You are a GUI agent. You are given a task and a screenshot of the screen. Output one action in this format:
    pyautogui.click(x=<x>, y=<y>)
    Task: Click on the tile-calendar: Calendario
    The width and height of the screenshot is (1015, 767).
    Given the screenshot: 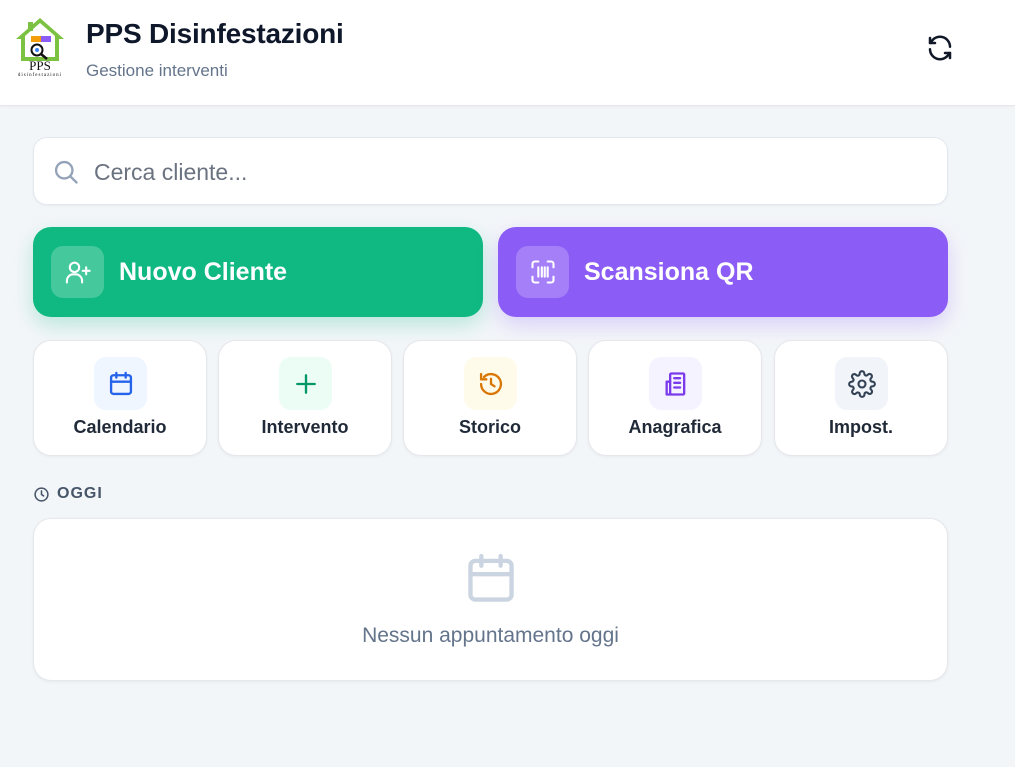 What is the action you would take?
    pyautogui.click(x=120, y=398)
    